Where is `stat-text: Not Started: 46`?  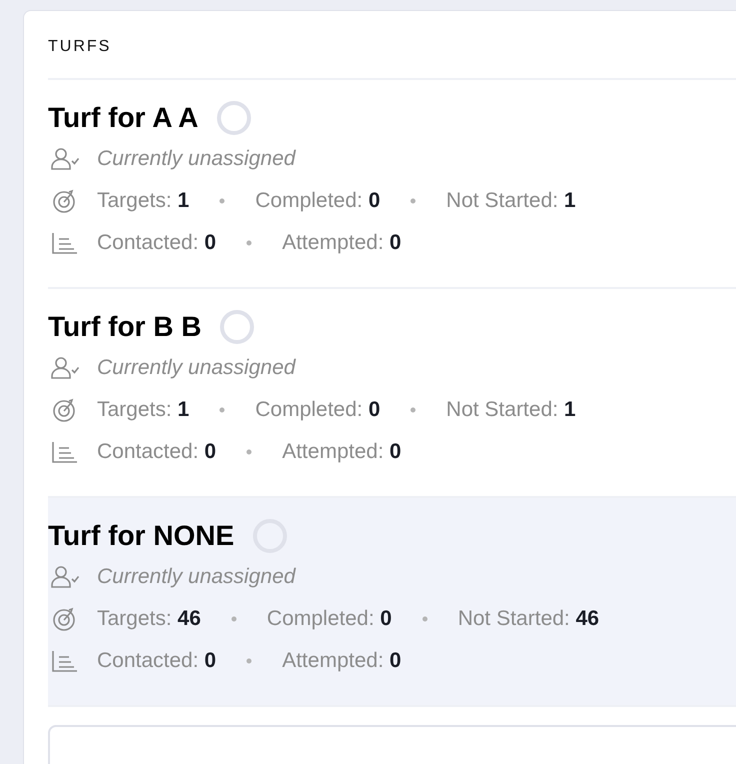 stat-text: Not Started: 46 is located at coordinates (529, 619).